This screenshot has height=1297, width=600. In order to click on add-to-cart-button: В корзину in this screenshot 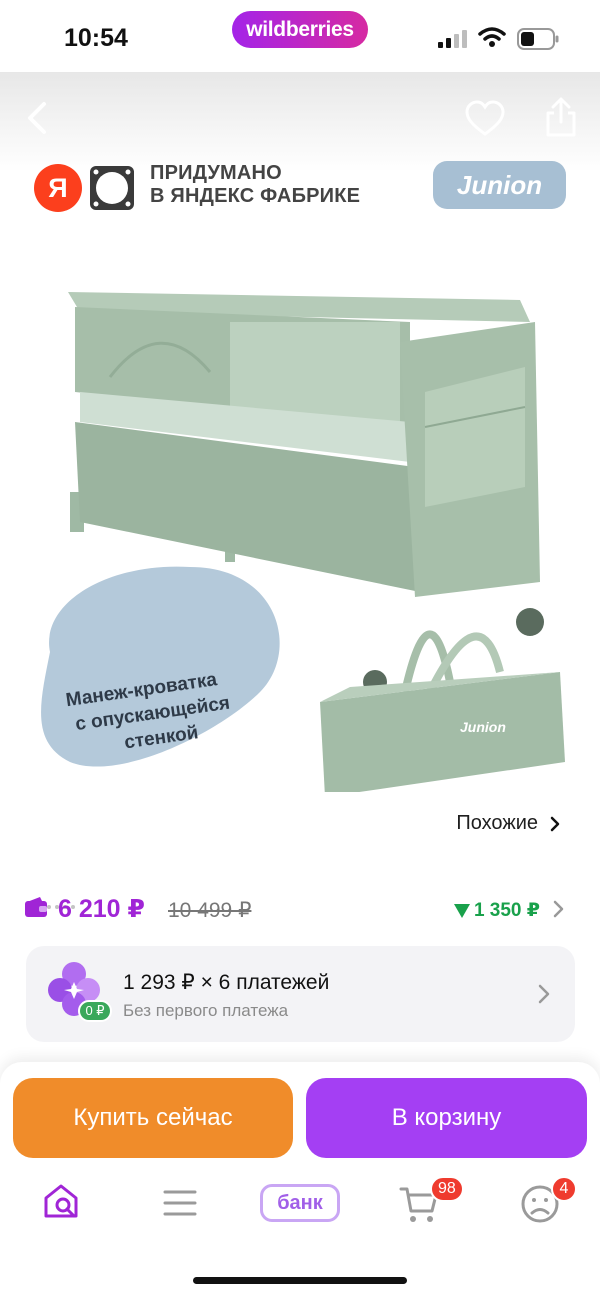, I will do `click(446, 1118)`.